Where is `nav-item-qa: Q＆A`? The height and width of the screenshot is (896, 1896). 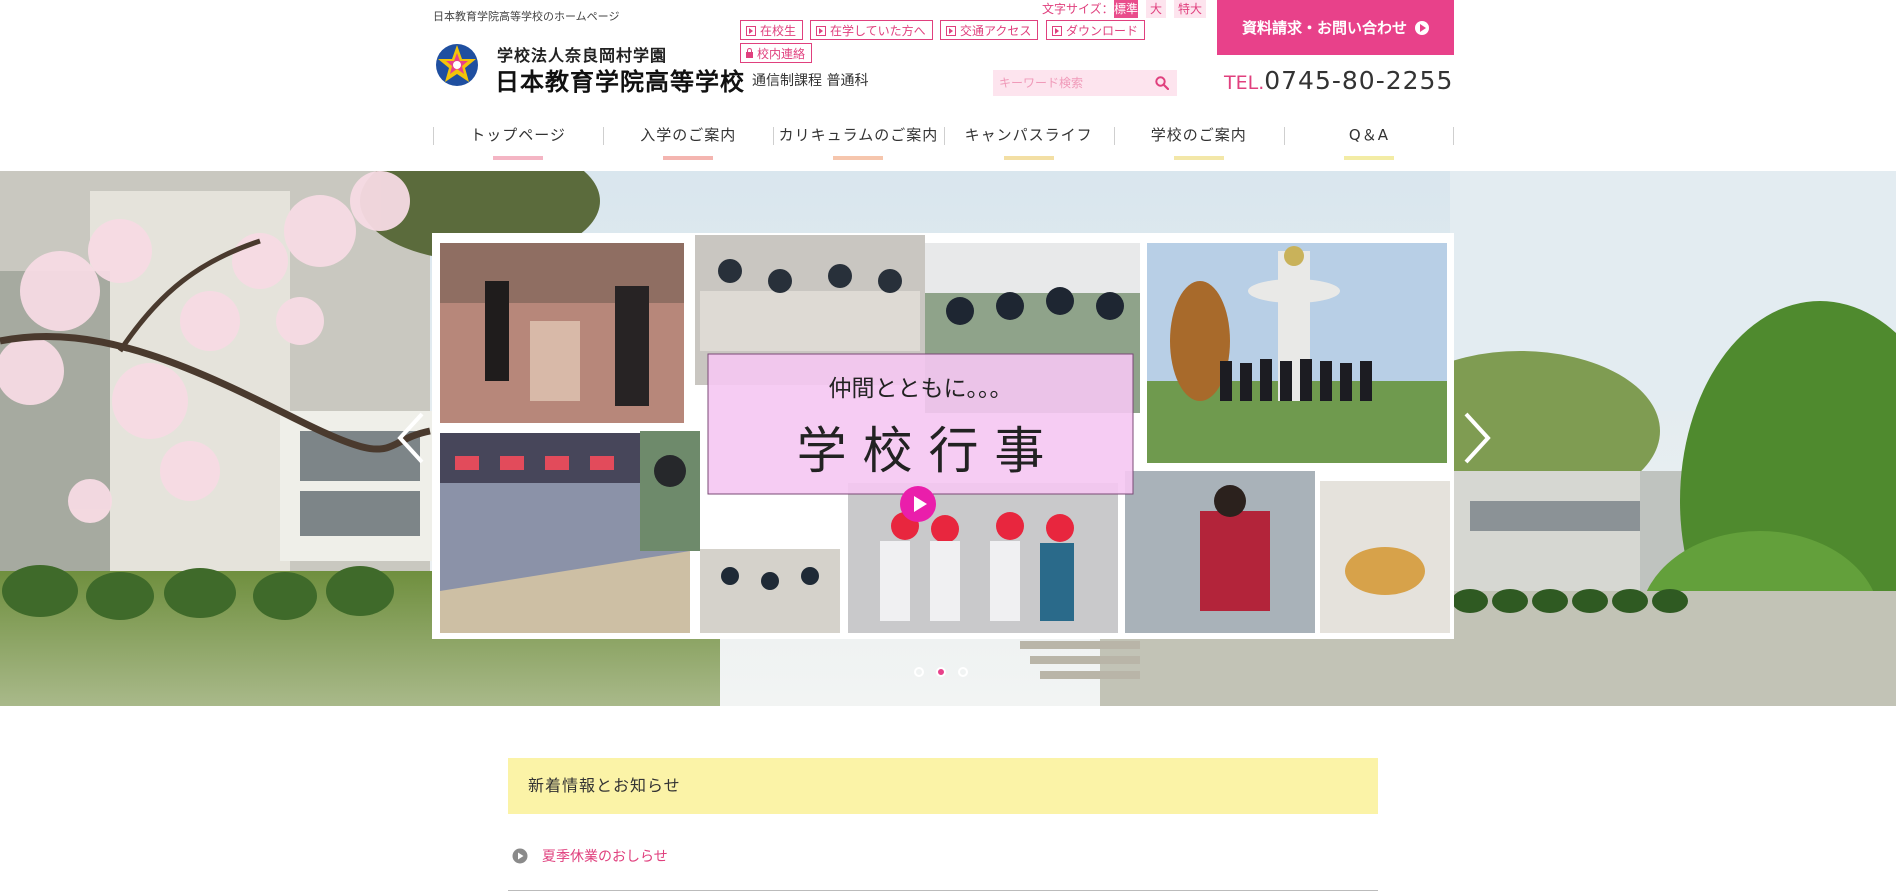 nav-item-qa: Q＆A is located at coordinates (1369, 142).